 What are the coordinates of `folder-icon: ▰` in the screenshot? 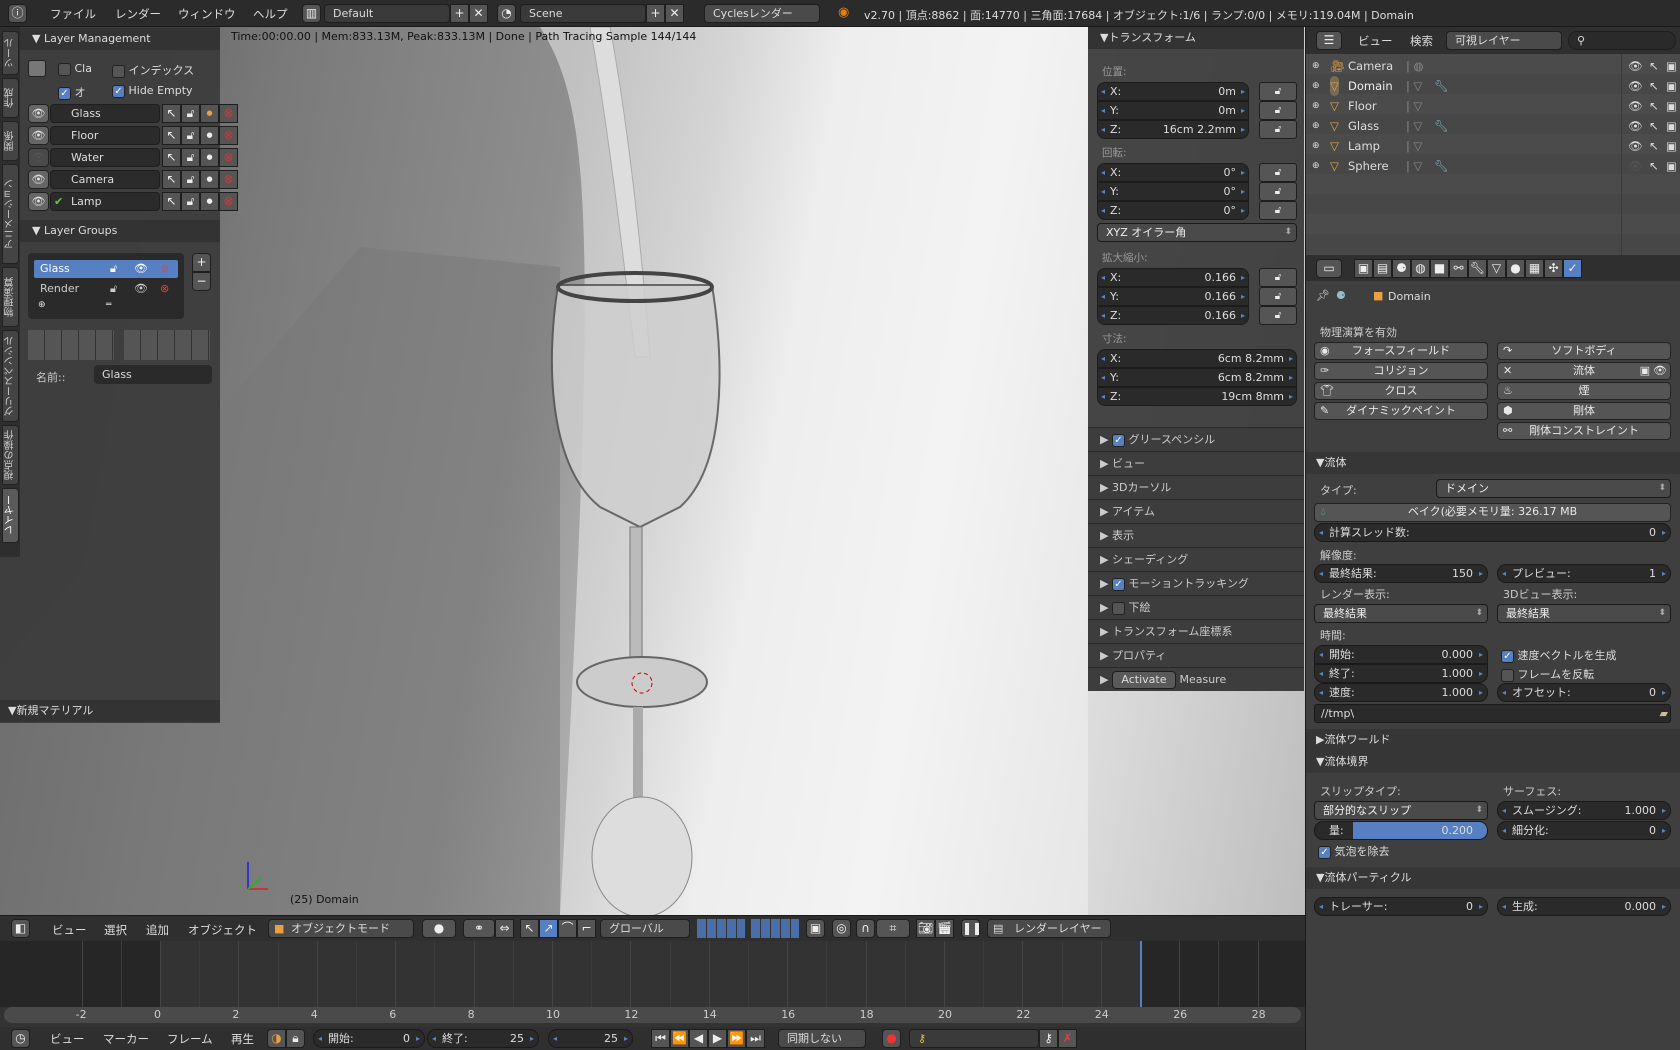 It's located at (1664, 713).